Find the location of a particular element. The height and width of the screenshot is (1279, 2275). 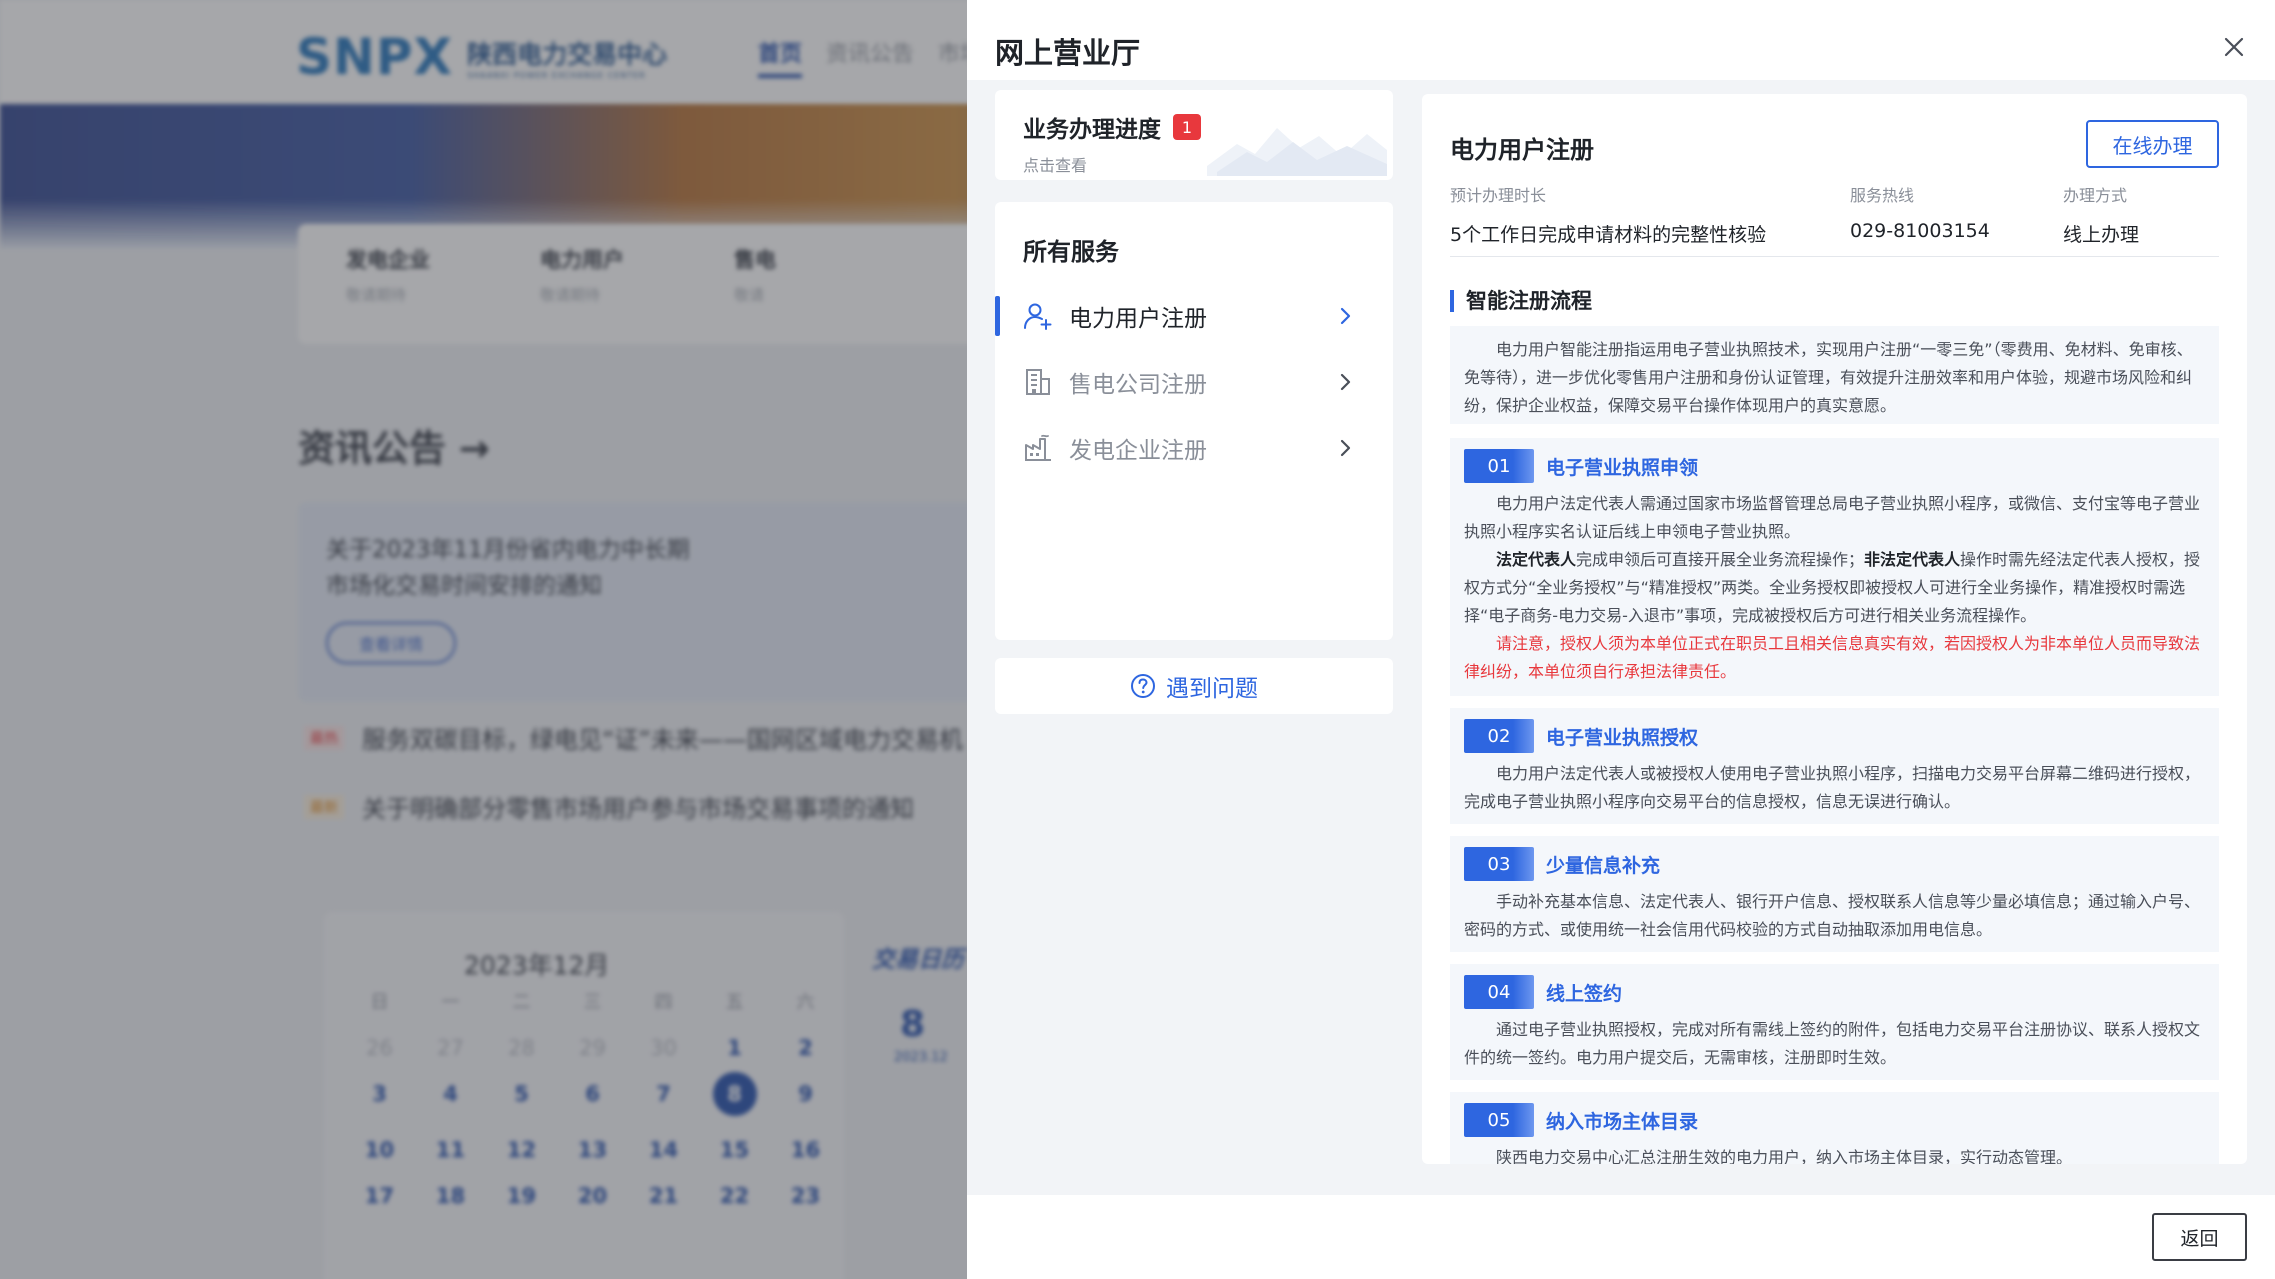

step-number: 01 is located at coordinates (1499, 466).